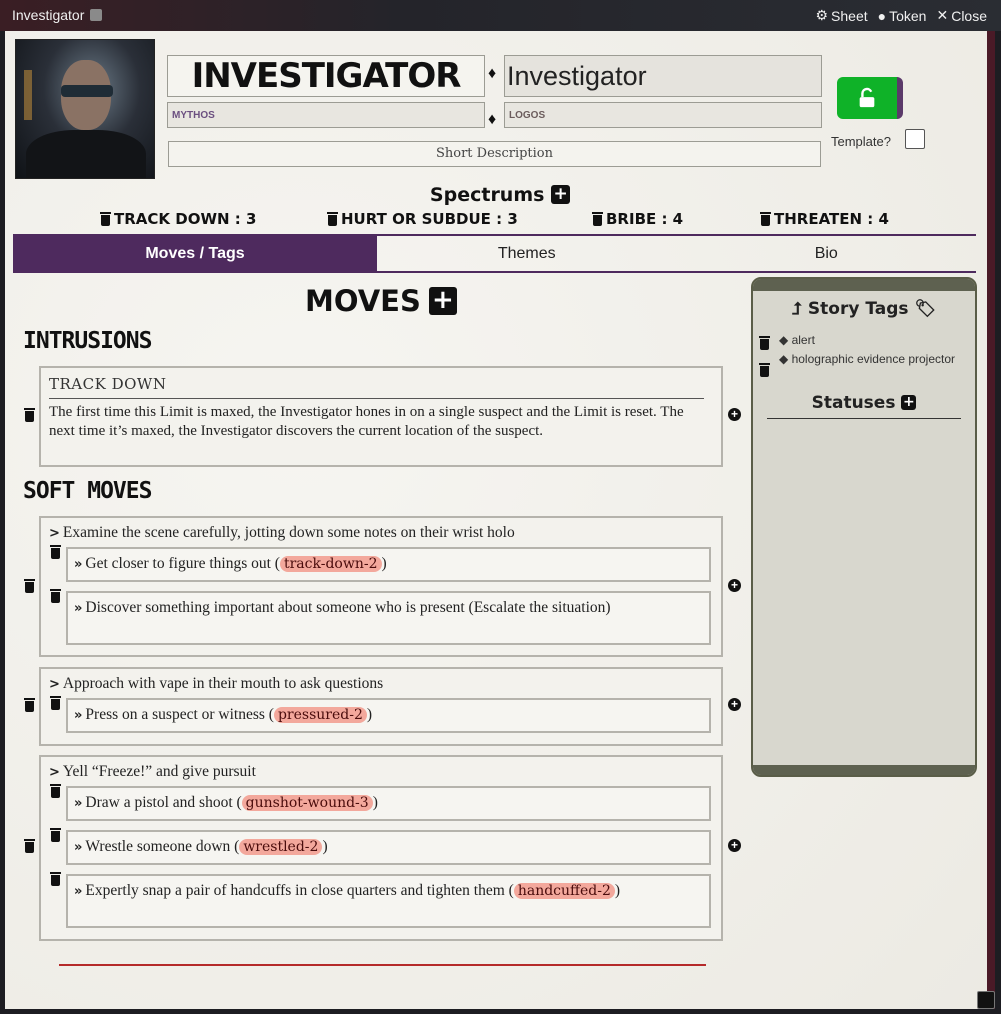 This screenshot has height=1014, width=1001. I want to click on panel-bottom-band, so click(864, 770).